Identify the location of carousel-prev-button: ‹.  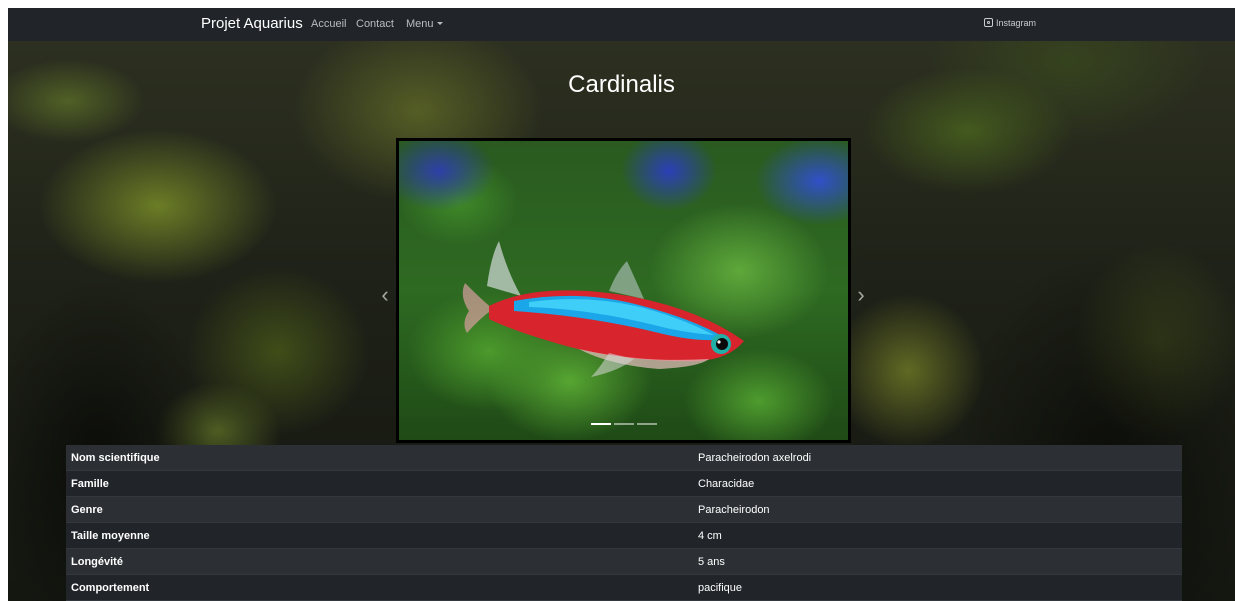
(385, 295).